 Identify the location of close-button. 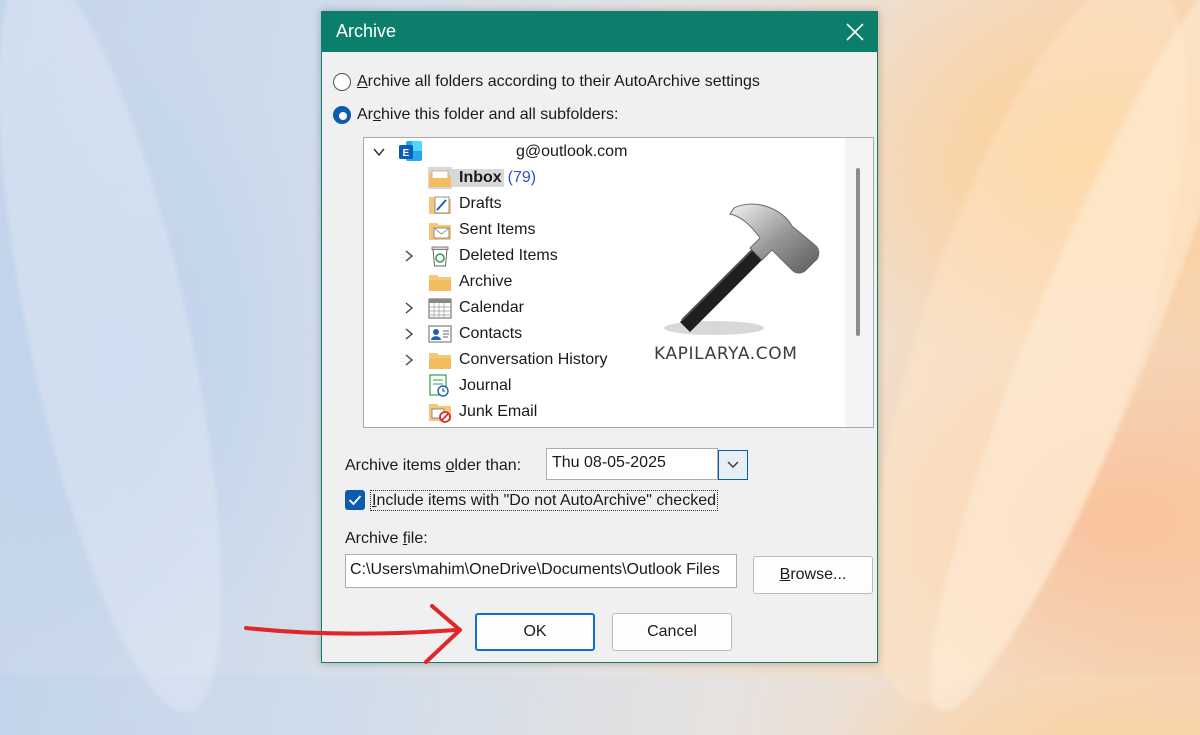
(855, 32).